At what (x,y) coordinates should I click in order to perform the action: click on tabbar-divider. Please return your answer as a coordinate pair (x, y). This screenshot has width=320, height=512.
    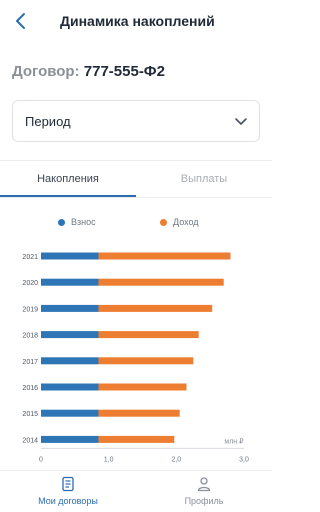
    Looking at the image, I should click on (136, 470).